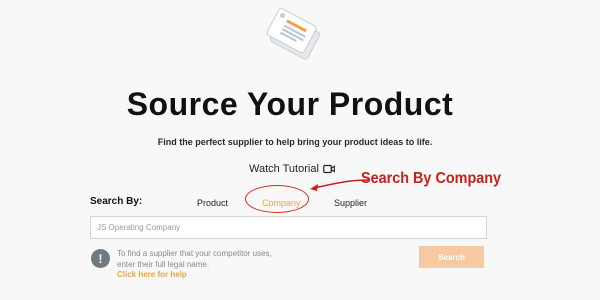 This screenshot has height=300, width=600. I want to click on page-title: Source Your Product, so click(290, 104).